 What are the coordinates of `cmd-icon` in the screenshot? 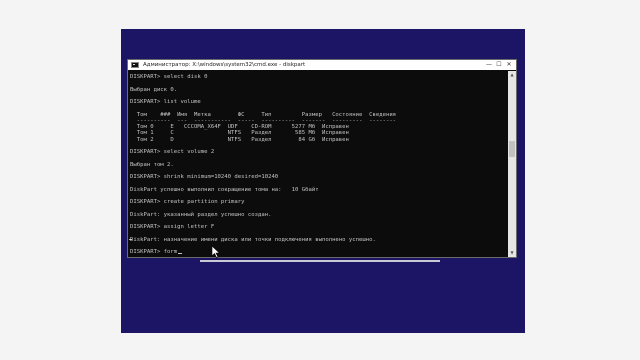 It's located at (135, 65).